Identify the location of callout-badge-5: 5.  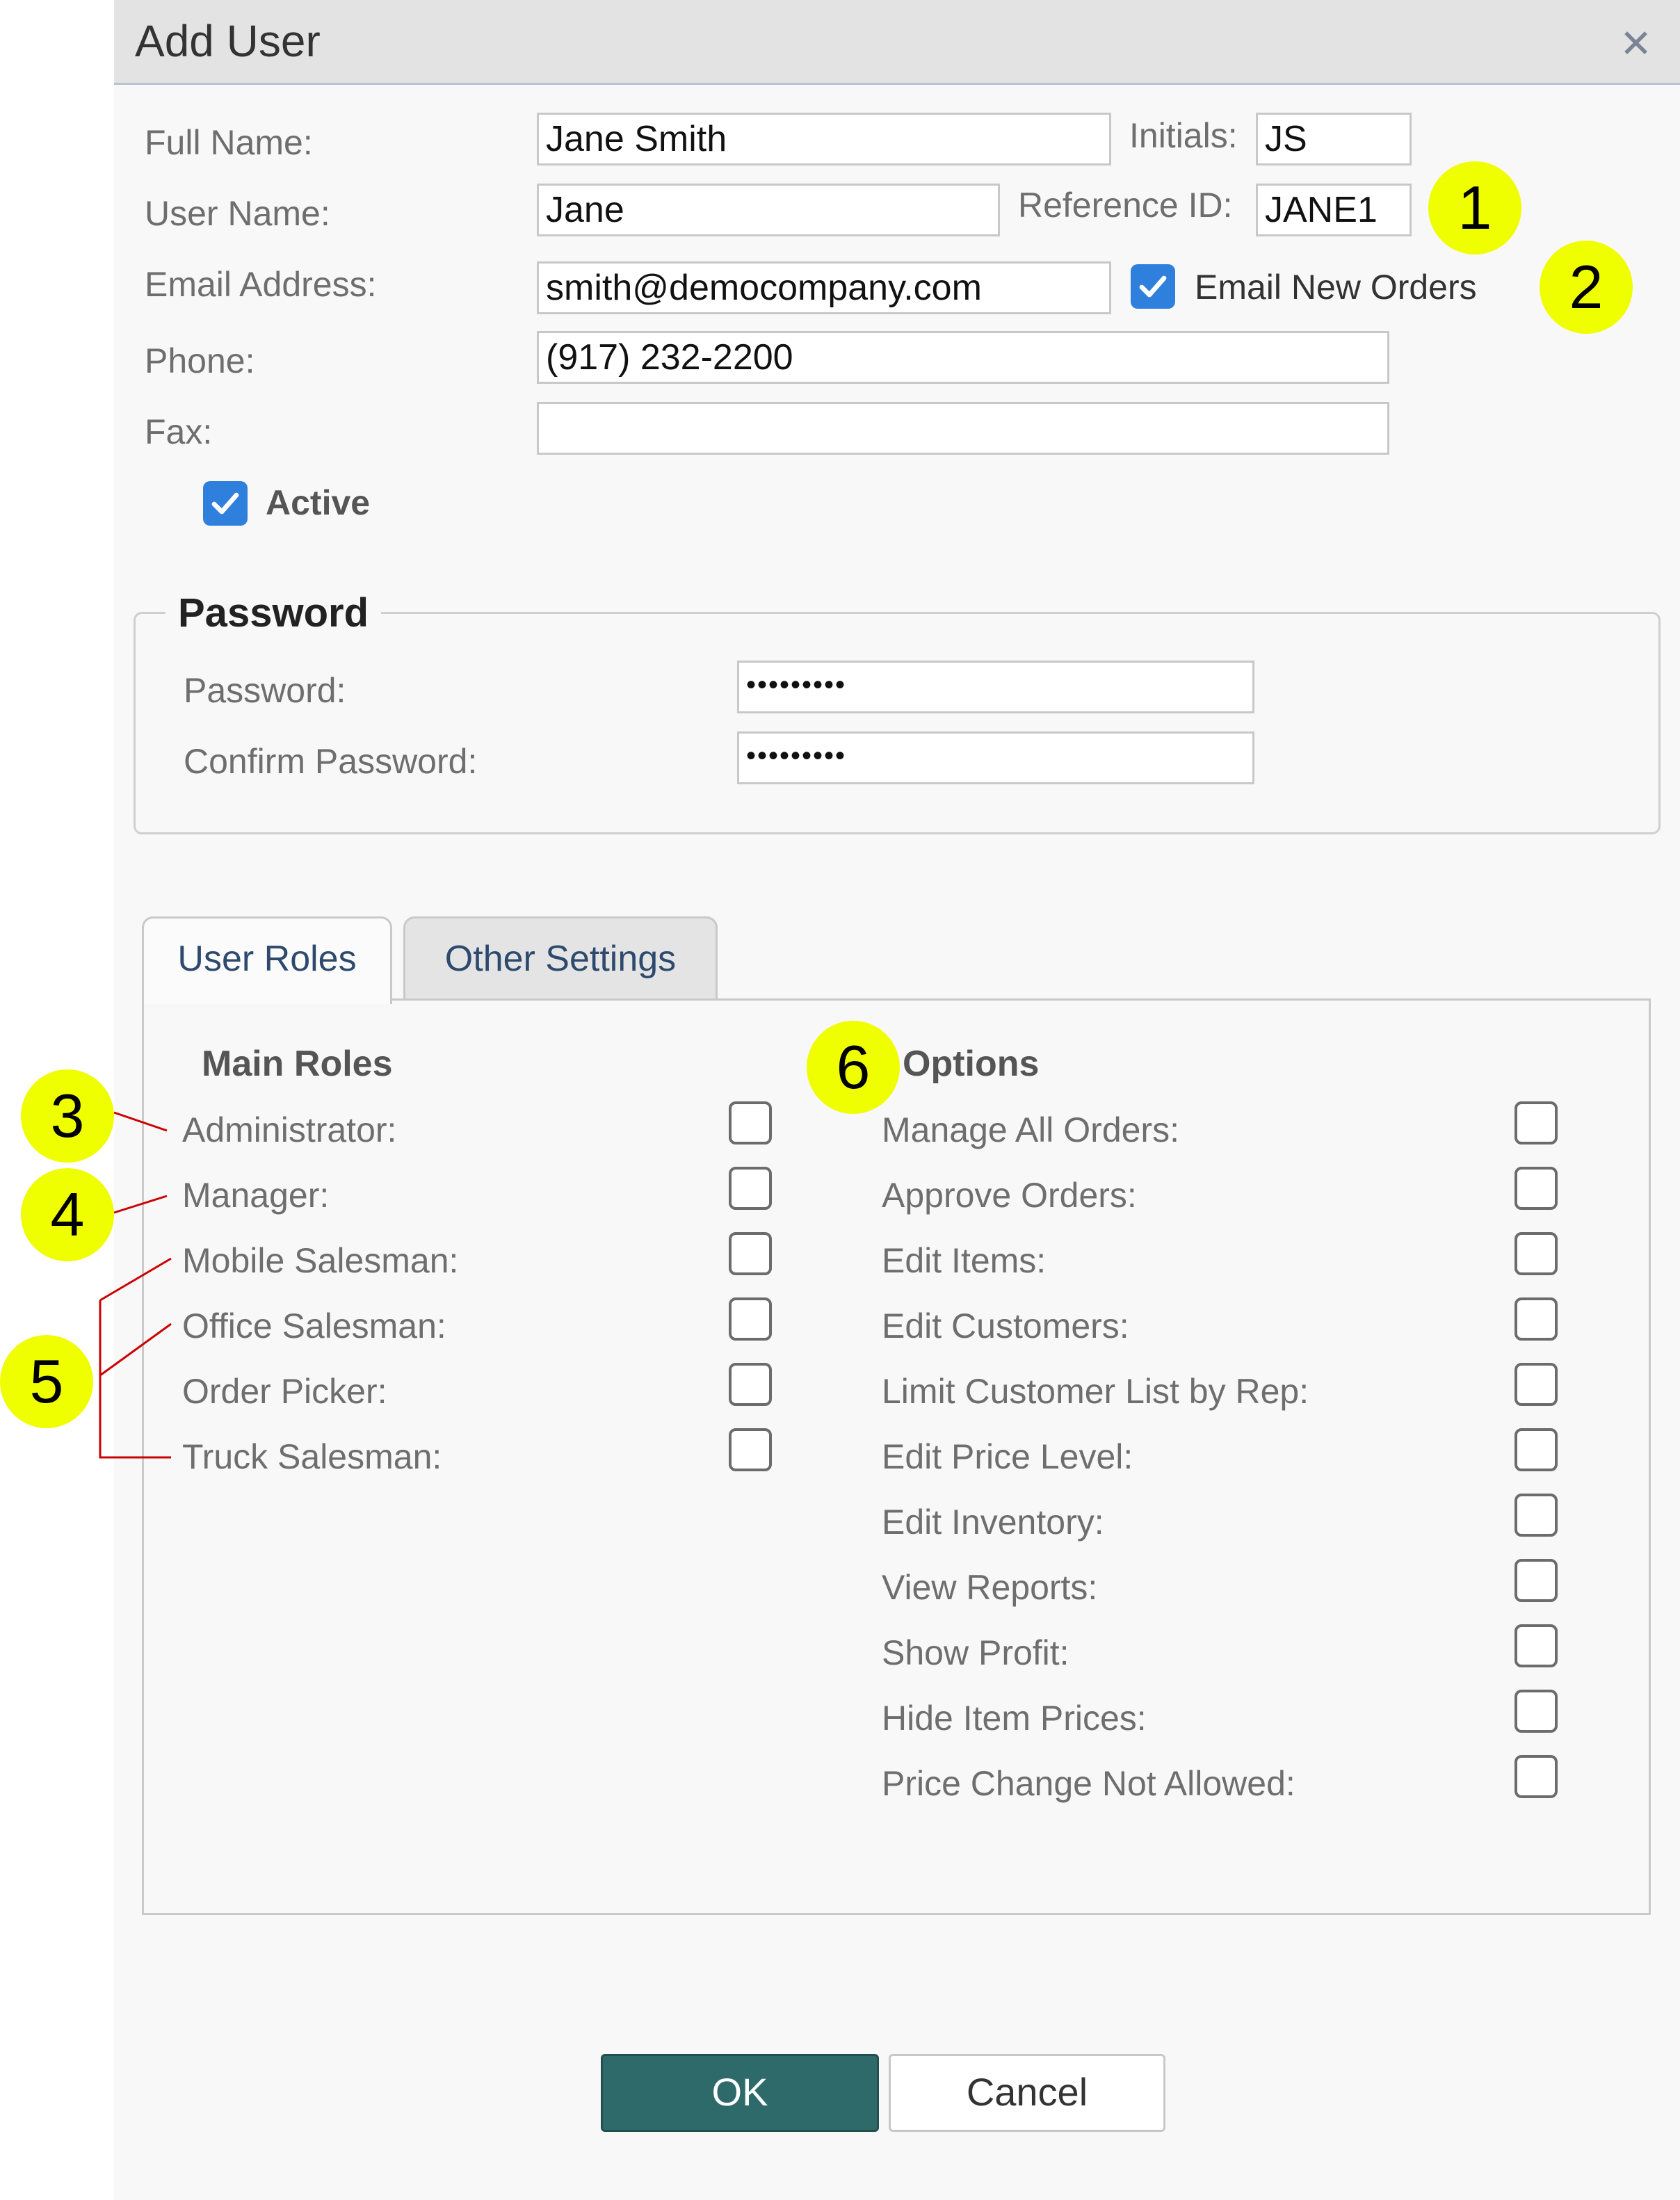
(46, 1382).